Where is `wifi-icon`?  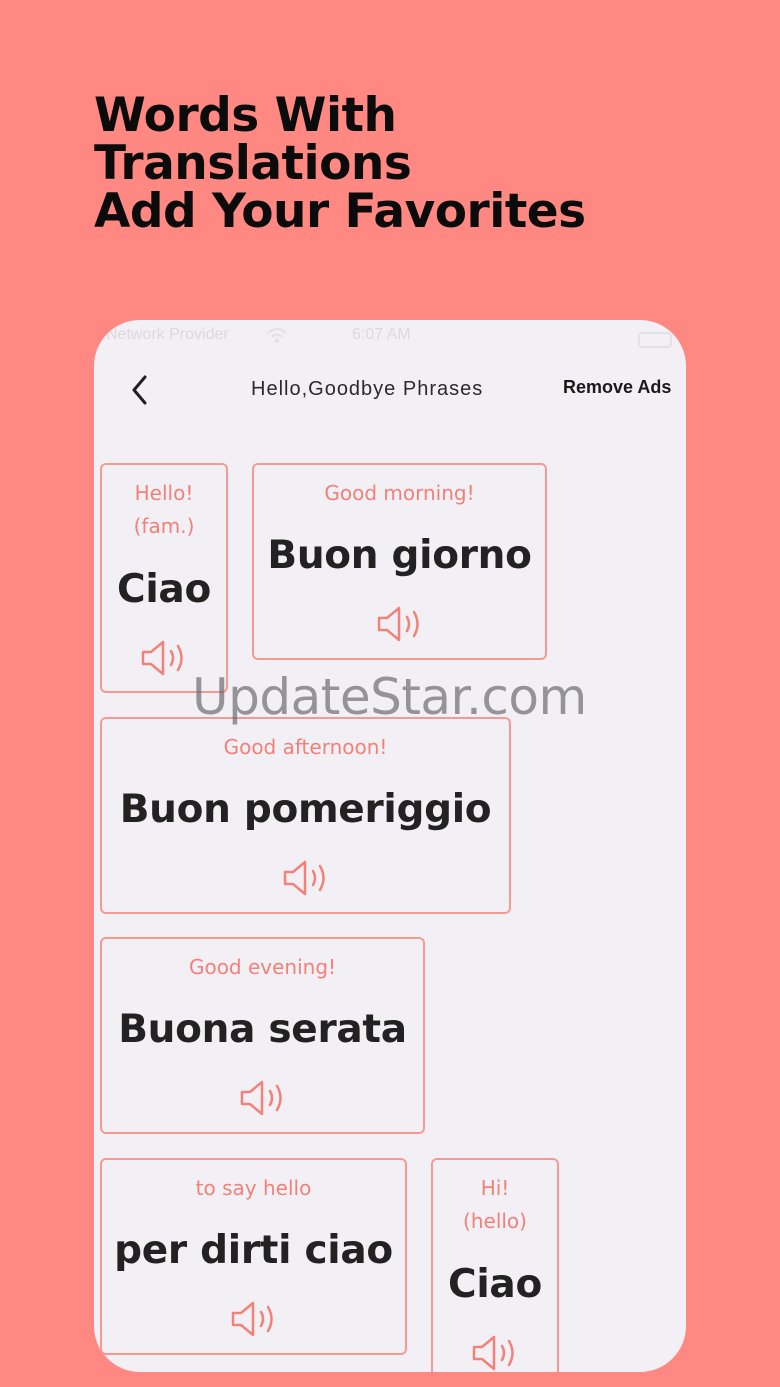 wifi-icon is located at coordinates (277, 337).